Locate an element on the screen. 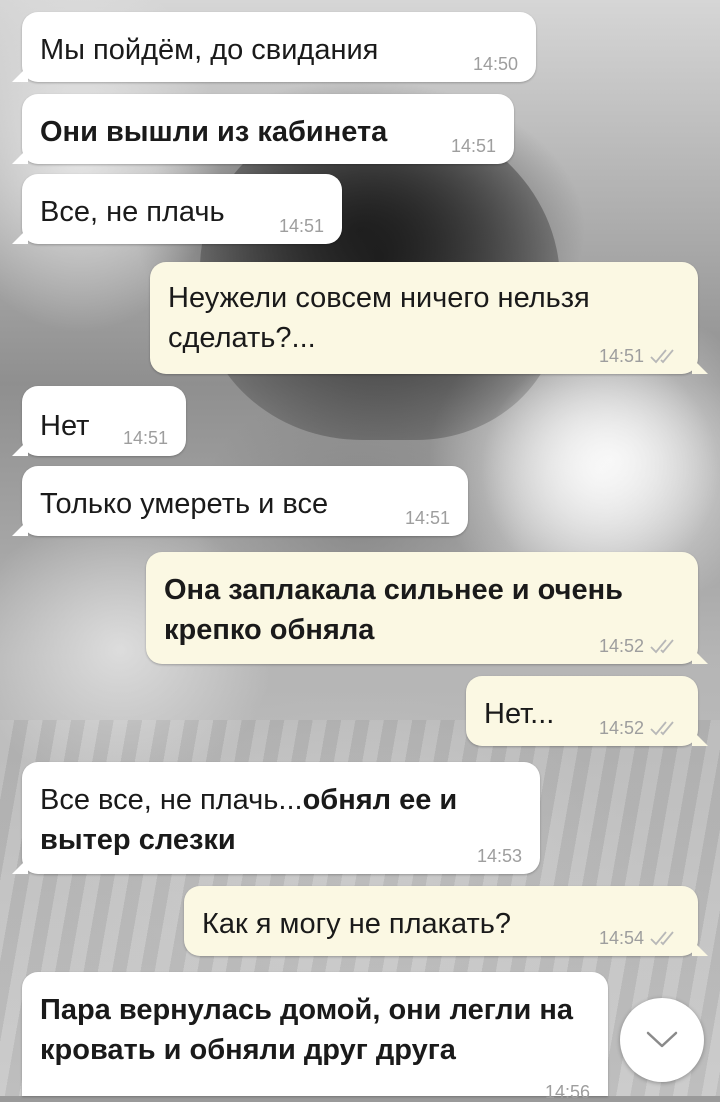 The width and height of the screenshot is (720, 1102). message-incoming: Они вышли из кабинета 14:51 is located at coordinates (263, 129).